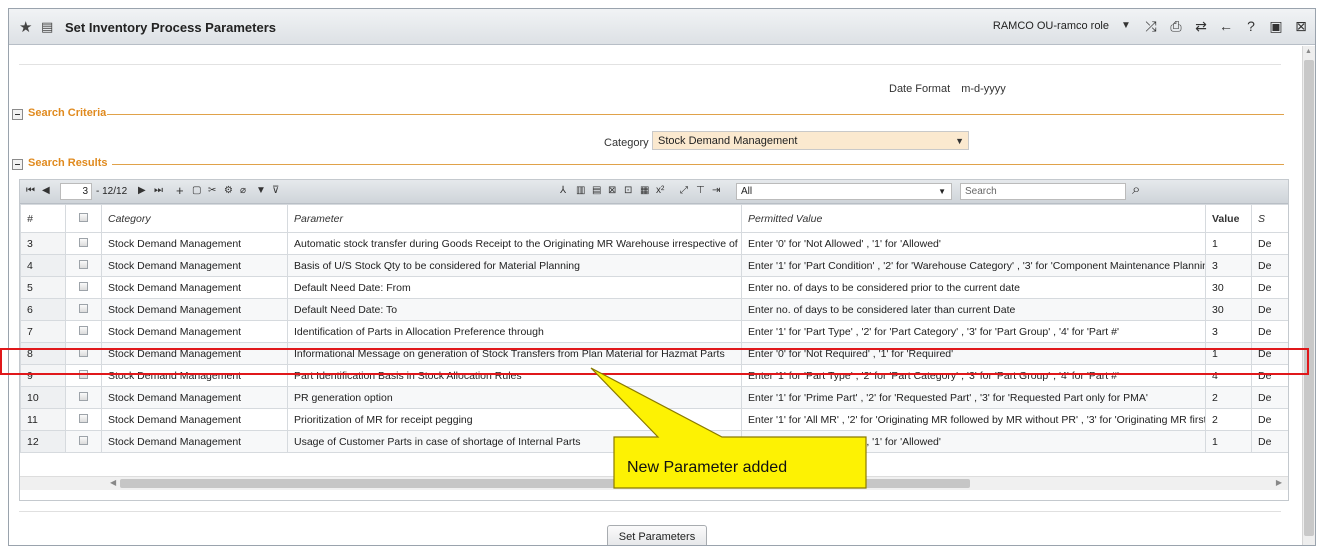  What do you see at coordinates (580, 190) in the screenshot?
I see `chart-icon: ▥` at bounding box center [580, 190].